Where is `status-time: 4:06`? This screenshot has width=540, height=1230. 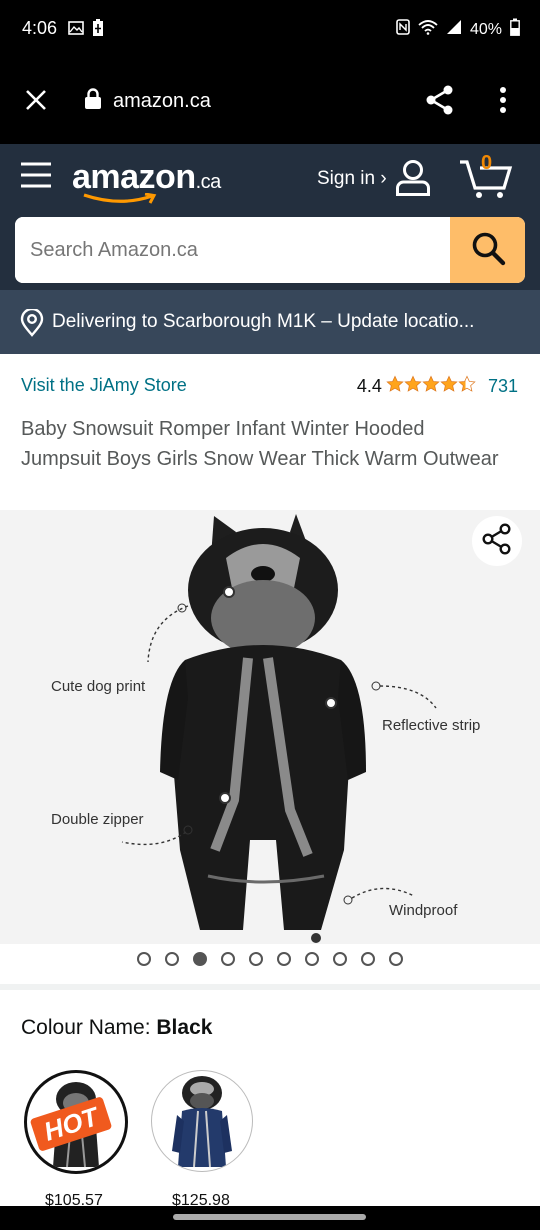
status-time: 4:06 is located at coordinates (40, 28).